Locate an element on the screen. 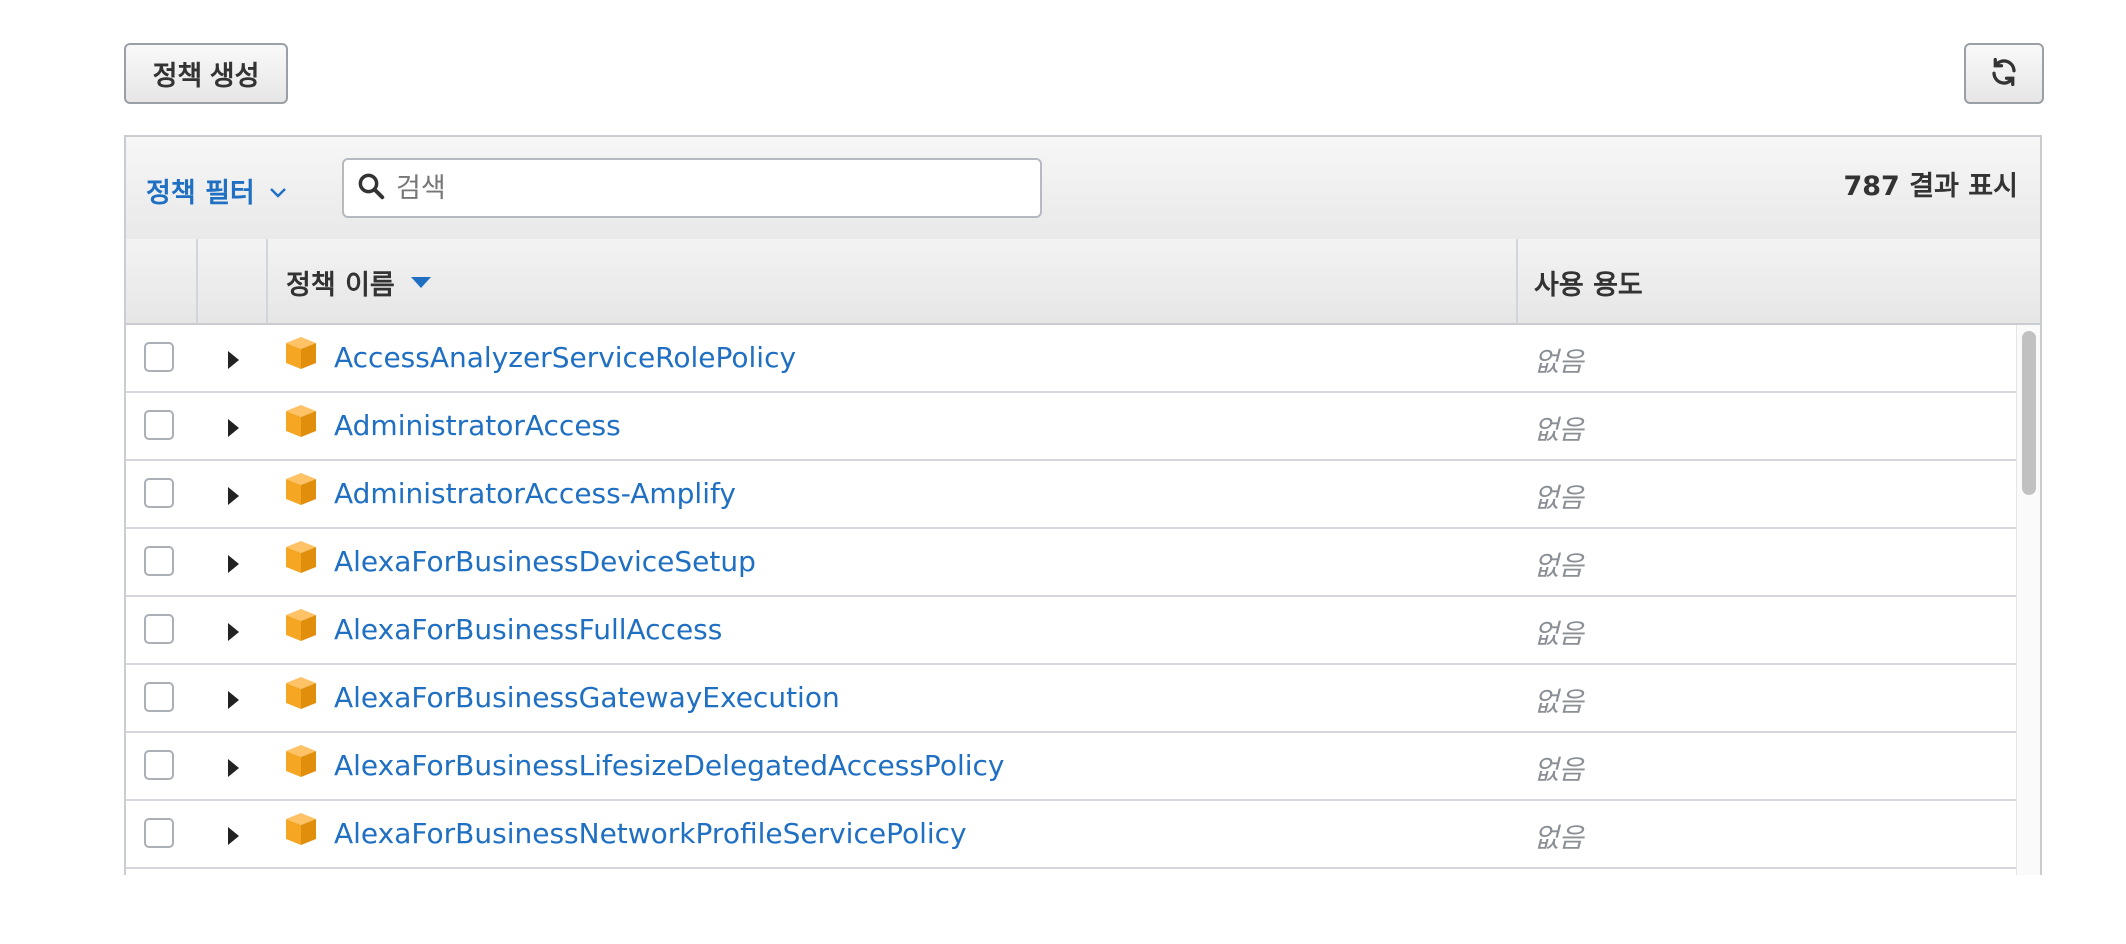 The width and height of the screenshot is (2126, 944). refresh-button is located at coordinates (2004, 73).